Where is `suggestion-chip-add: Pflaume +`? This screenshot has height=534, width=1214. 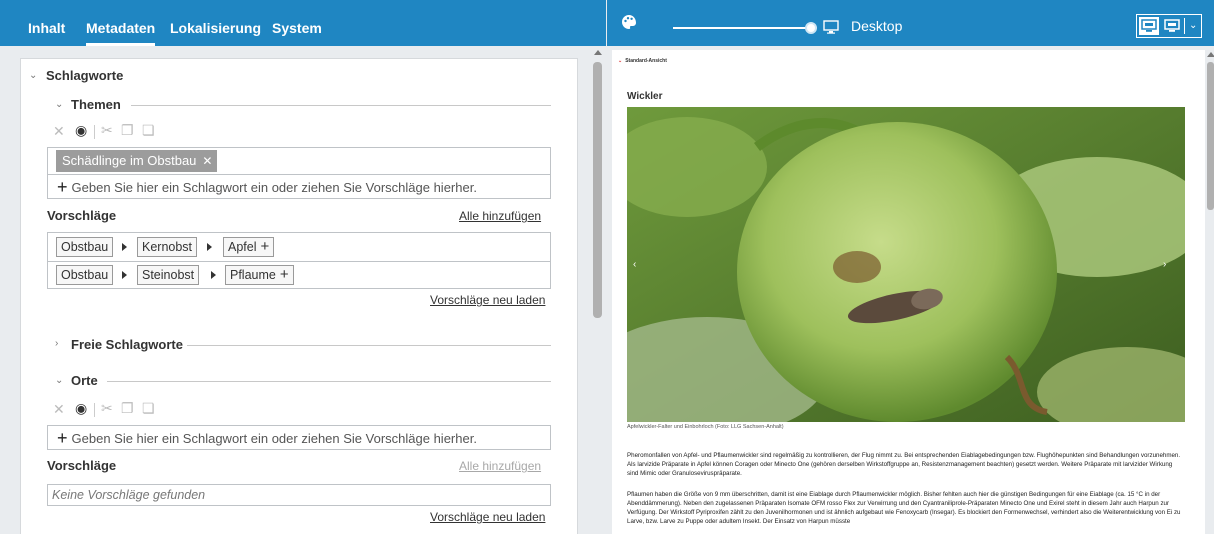
suggestion-chip-add: Pflaume + is located at coordinates (259, 275).